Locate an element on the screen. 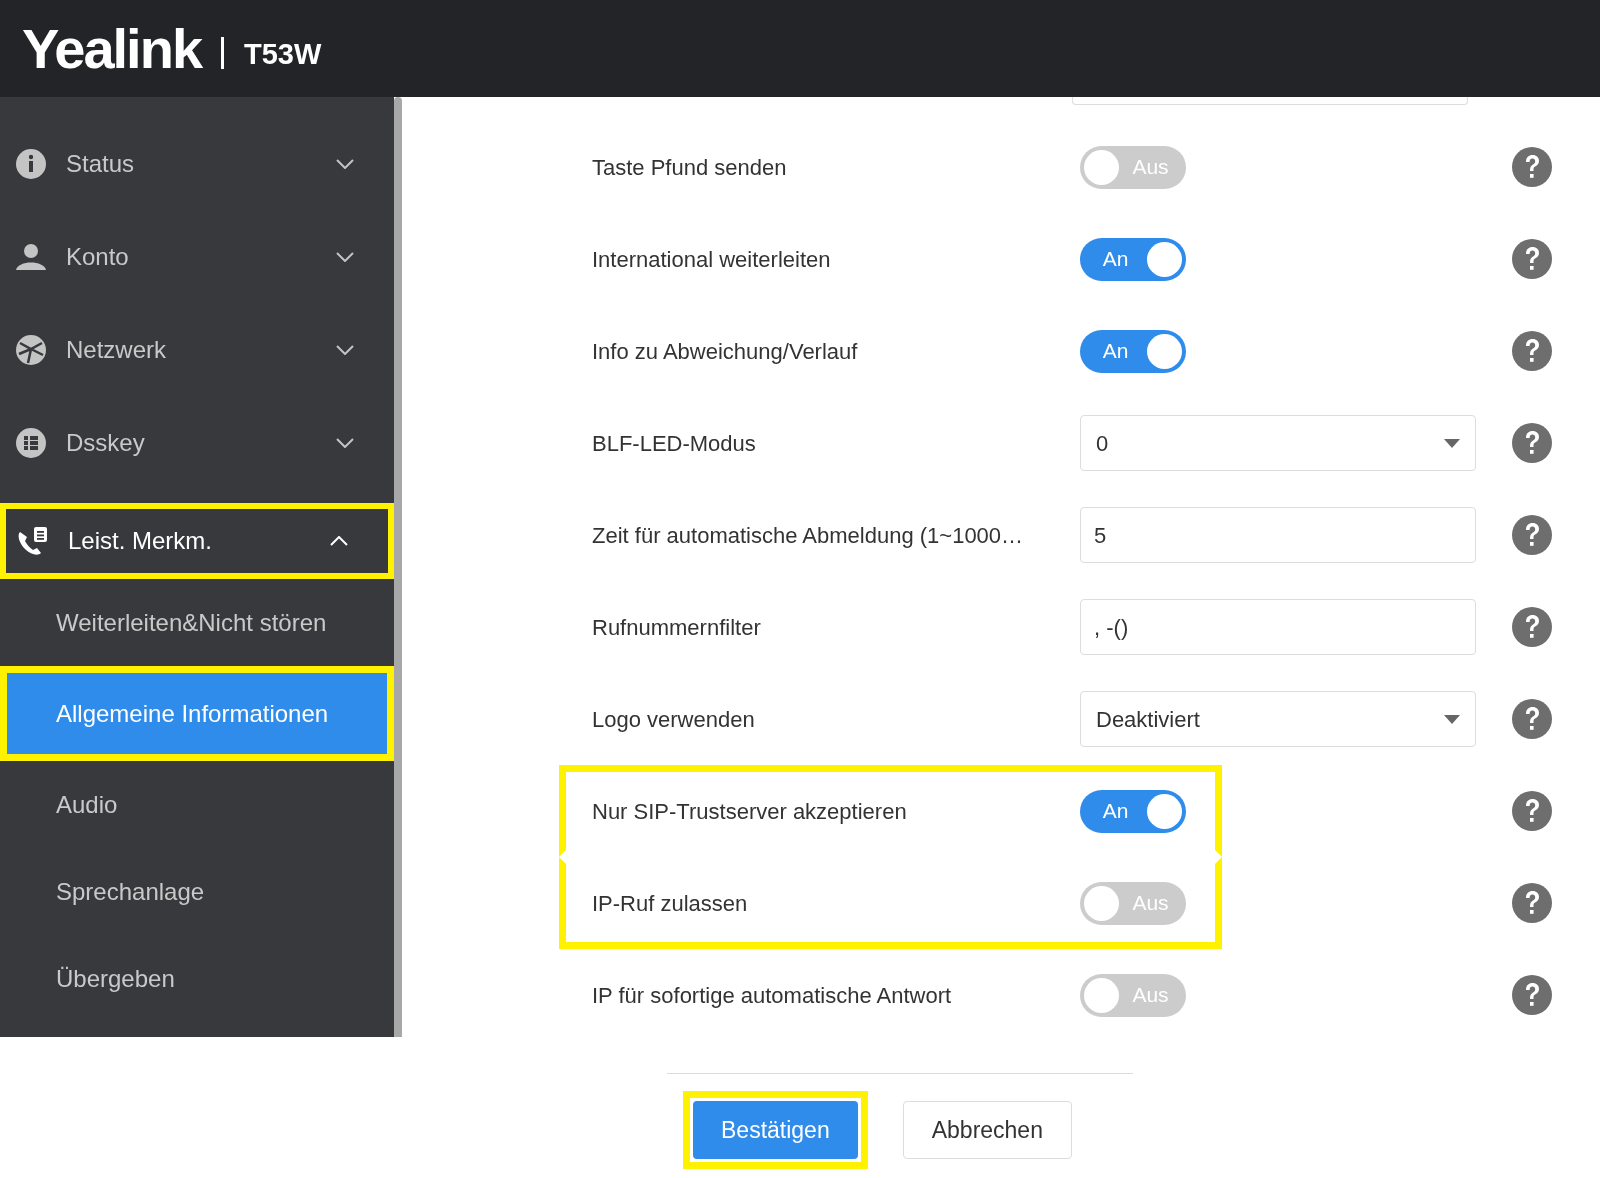  sidebar-item: Netzwerk is located at coordinates (197, 349).